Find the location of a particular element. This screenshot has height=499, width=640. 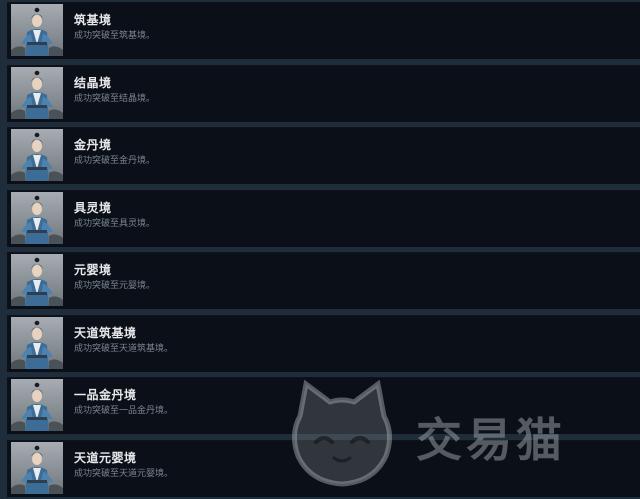

achievement-row: 元婴境 成功突破至元婴境。 is located at coordinates (323, 280).